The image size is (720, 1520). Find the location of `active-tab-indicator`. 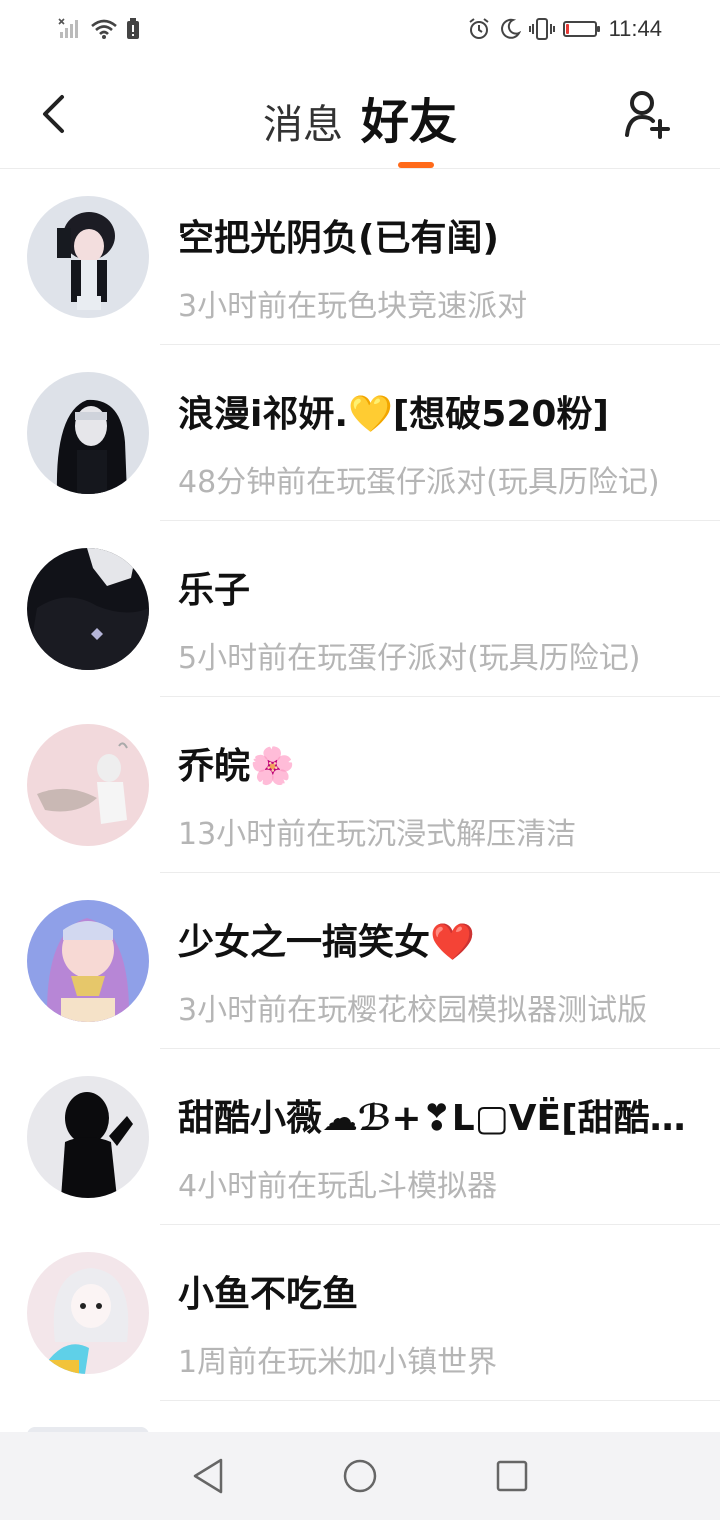

active-tab-indicator is located at coordinates (416, 165).